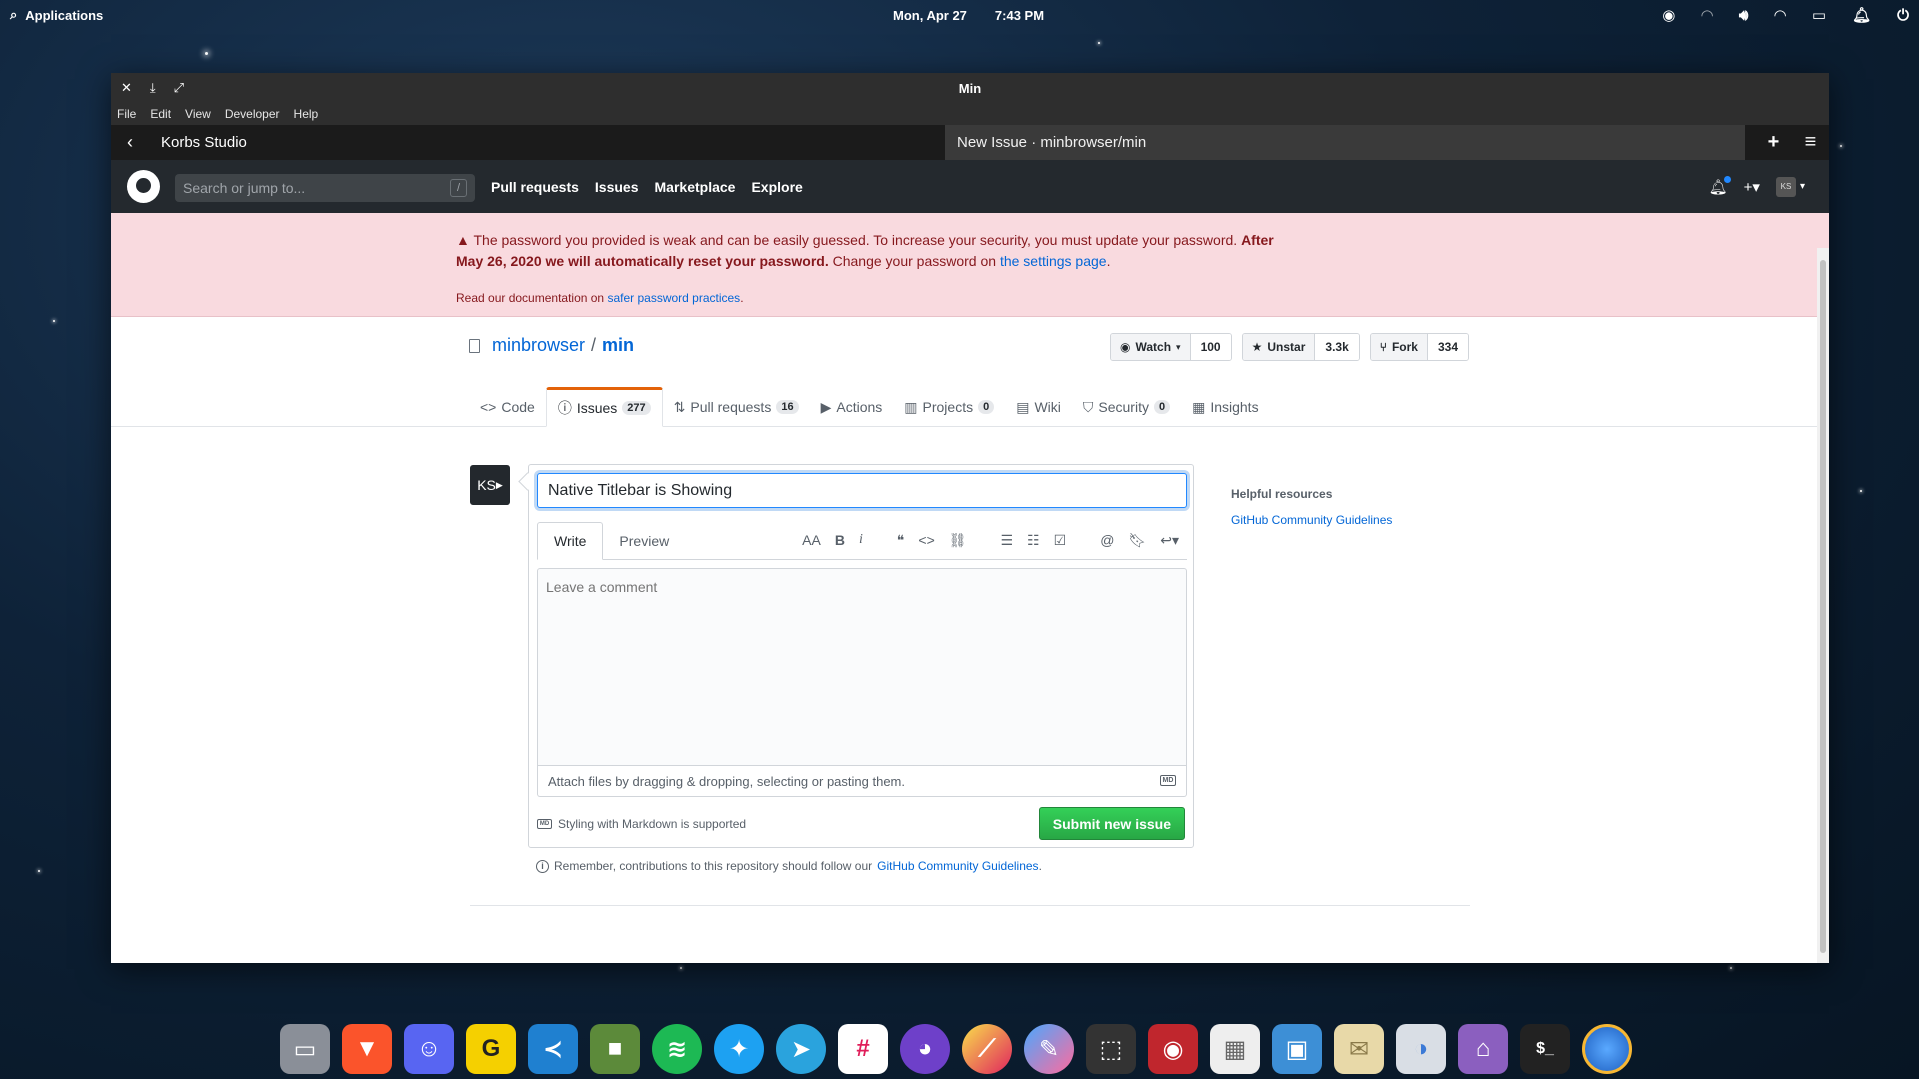 Image resolution: width=1919 pixels, height=1079 pixels. What do you see at coordinates (1153, 347) in the screenshot?
I see `watch-label: Watch` at bounding box center [1153, 347].